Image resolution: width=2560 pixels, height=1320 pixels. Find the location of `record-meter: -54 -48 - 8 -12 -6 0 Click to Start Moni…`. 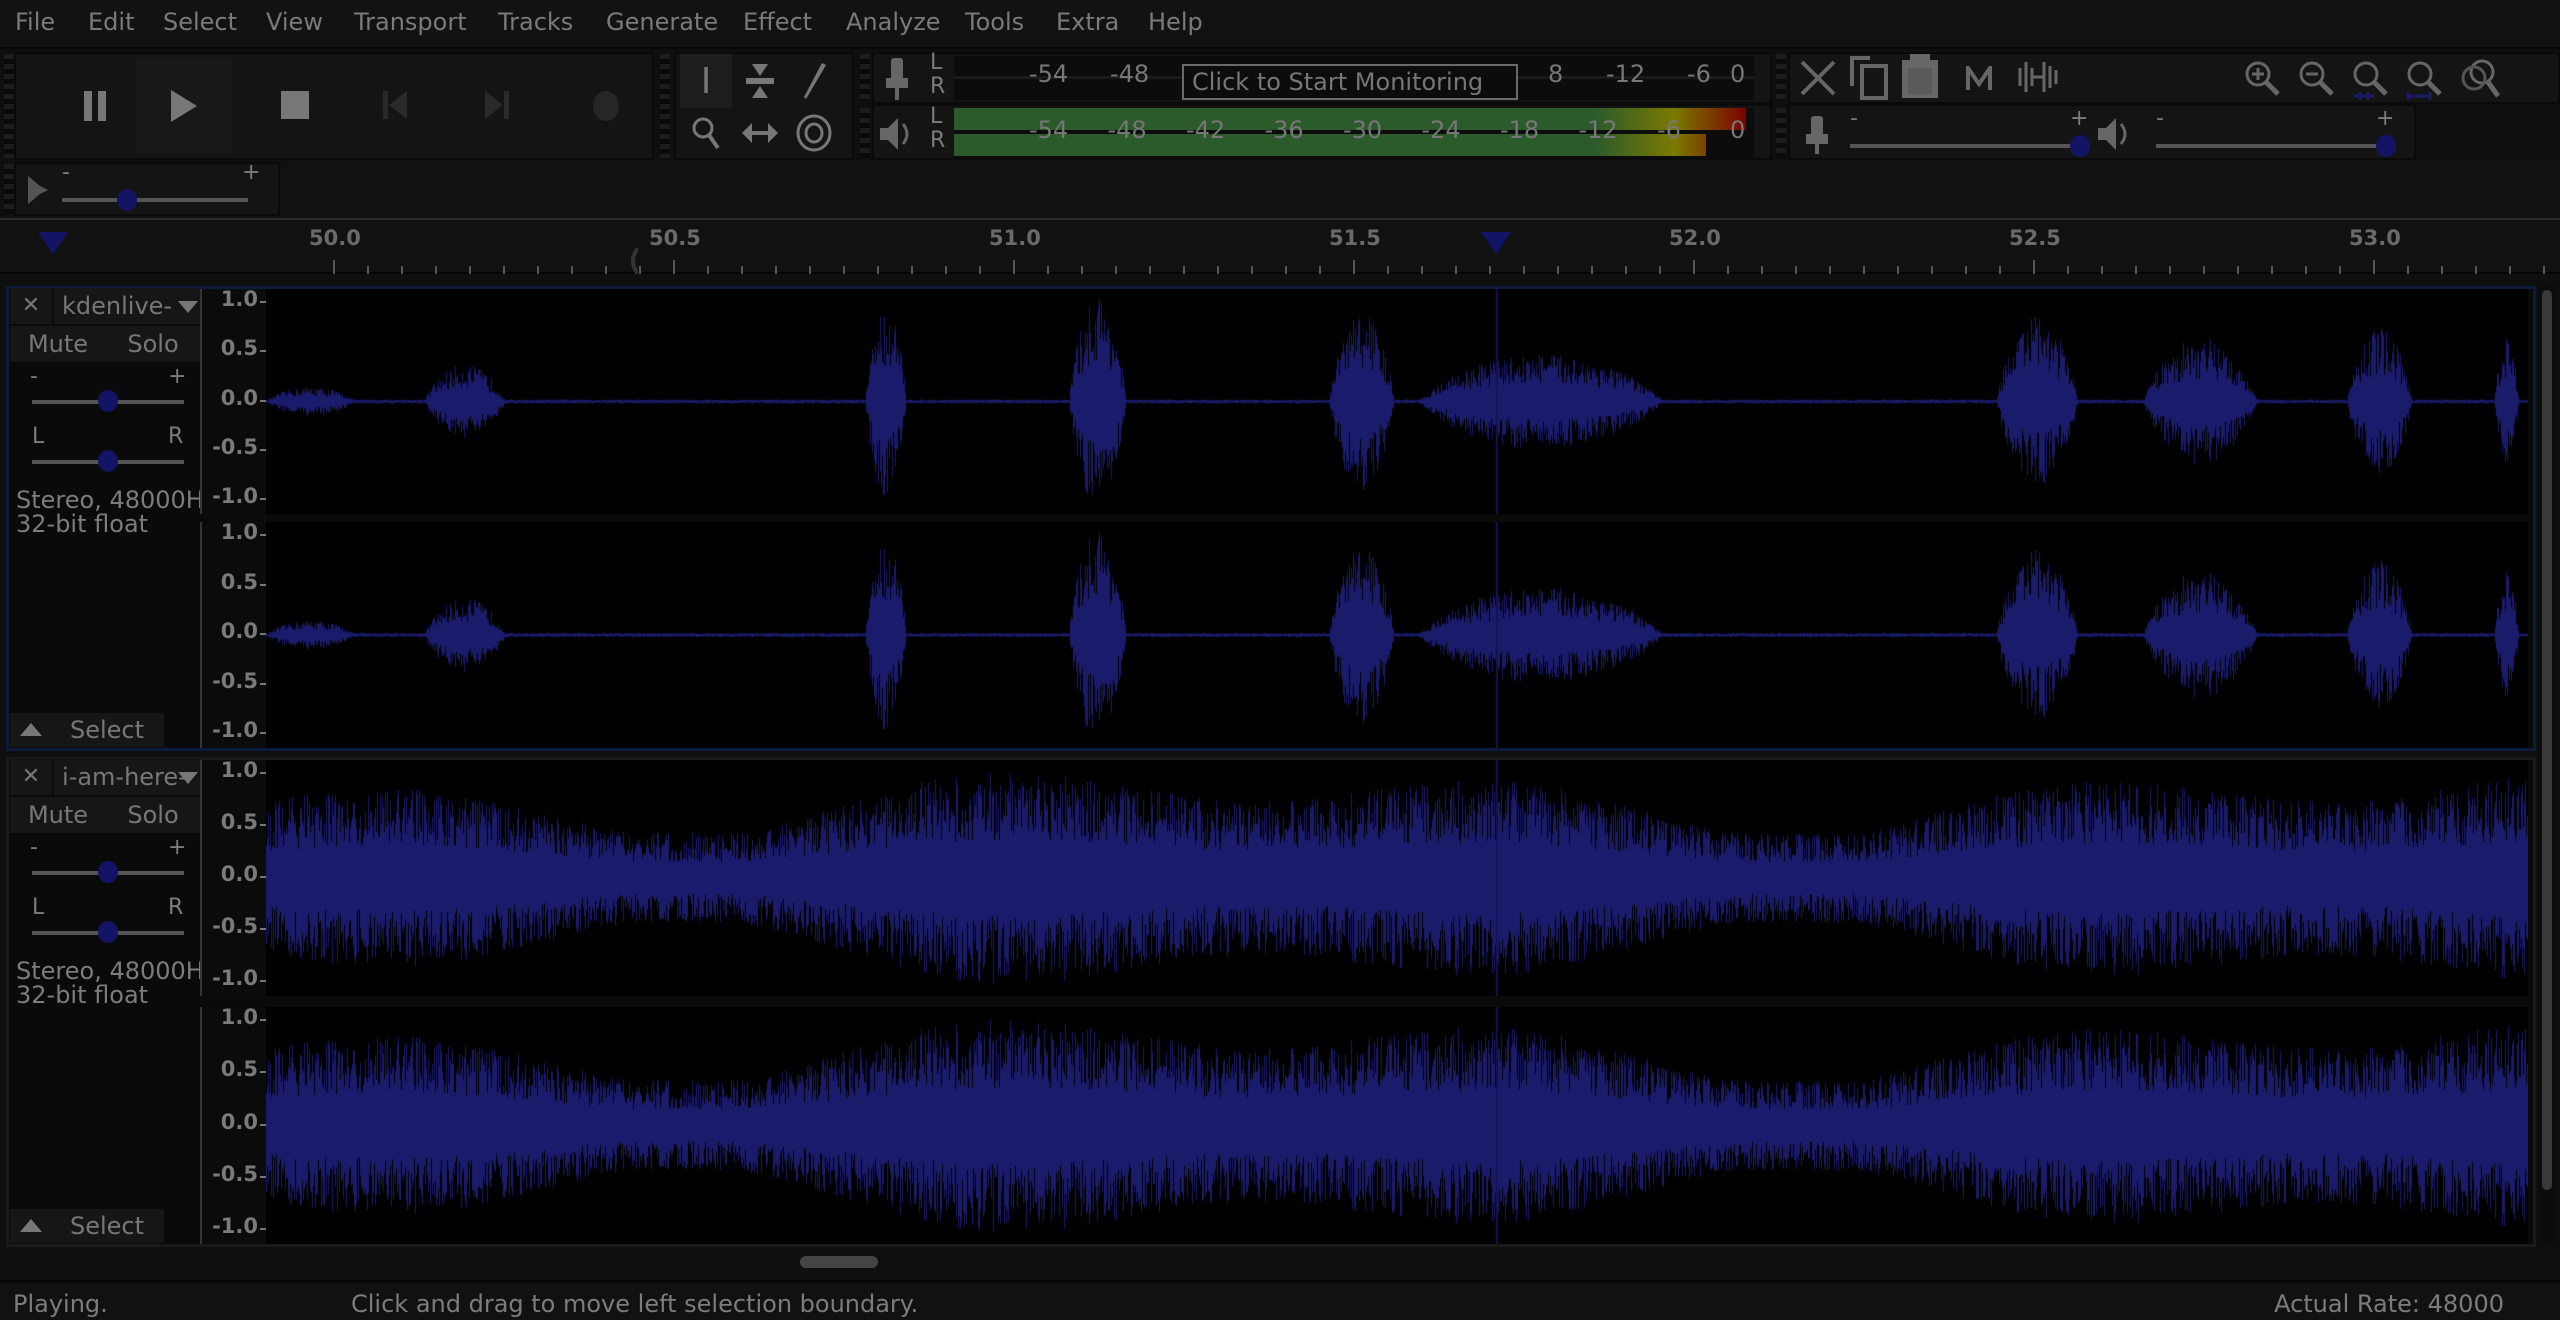

record-meter: -54 -48 - 8 -12 -6 0 Click to Start Moni… is located at coordinates (1354, 78).